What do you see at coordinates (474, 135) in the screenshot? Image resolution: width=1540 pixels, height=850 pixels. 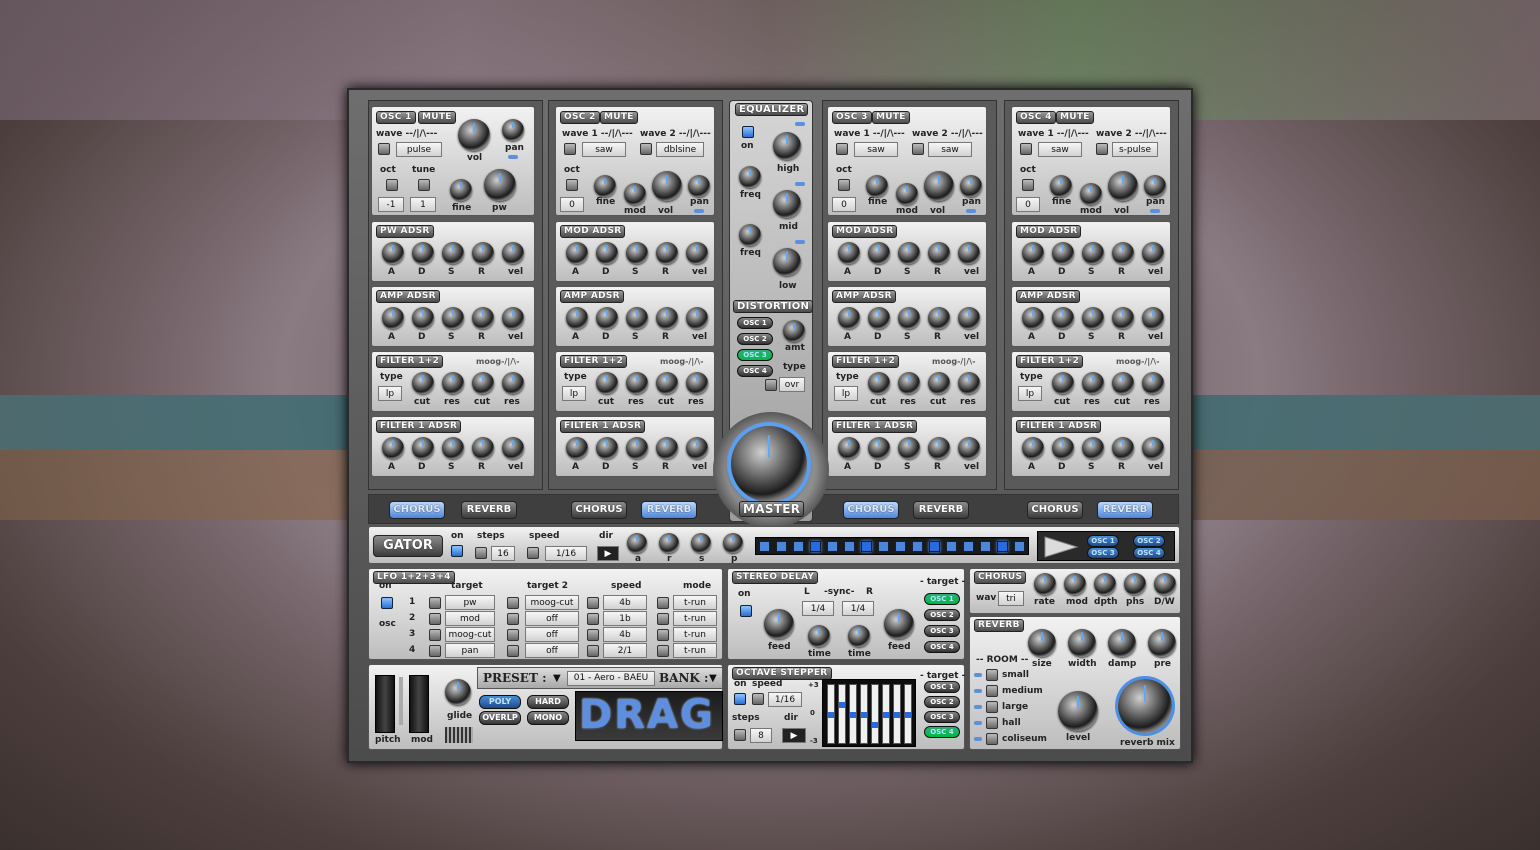 I see `osc1-vol-knob` at bounding box center [474, 135].